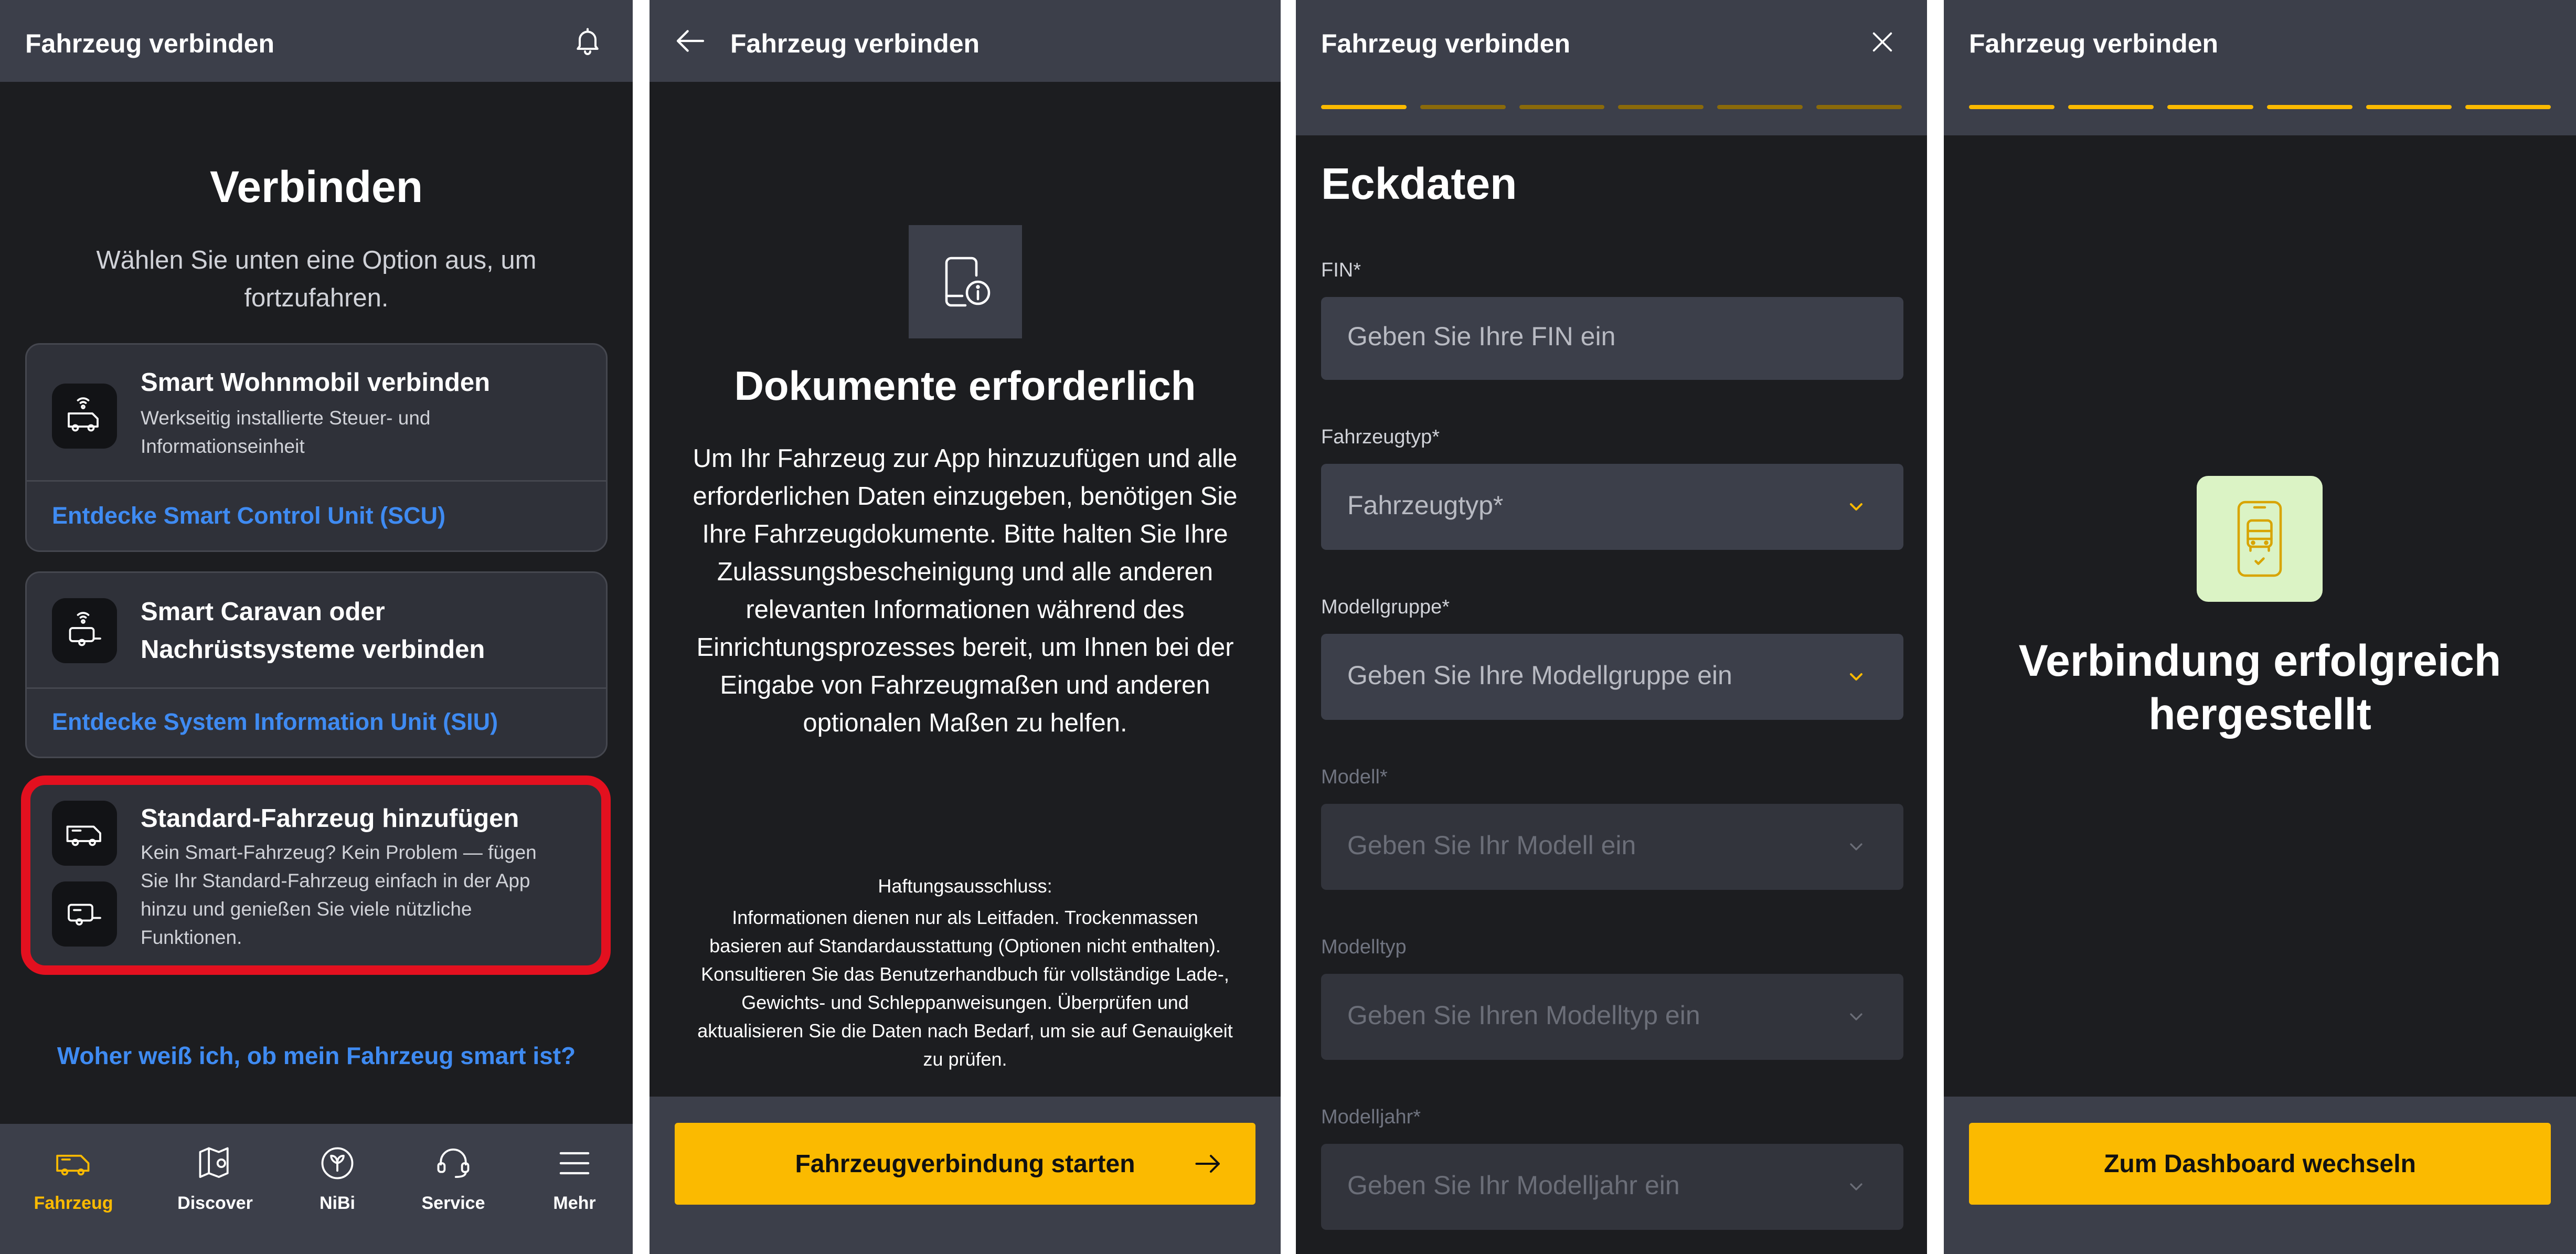  Describe the element at coordinates (690, 41) in the screenshot. I see `back-arrow-icon` at that location.